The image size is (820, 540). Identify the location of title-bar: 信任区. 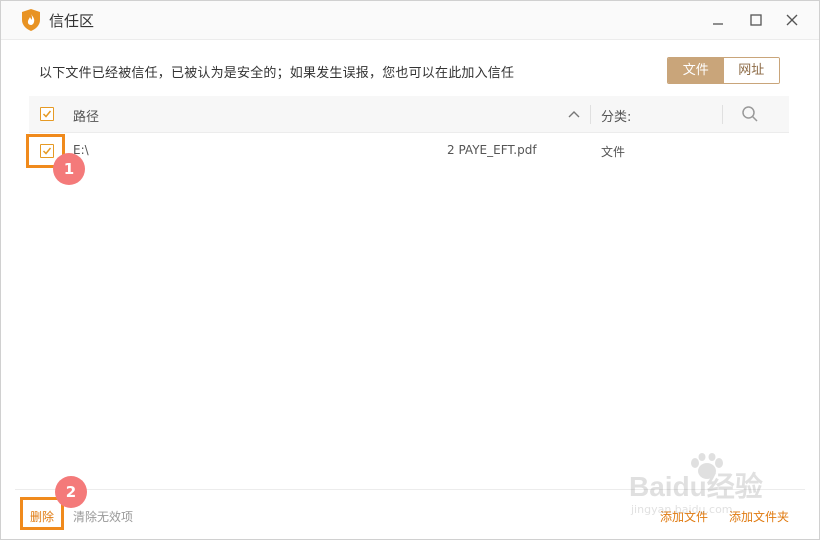
(410, 20).